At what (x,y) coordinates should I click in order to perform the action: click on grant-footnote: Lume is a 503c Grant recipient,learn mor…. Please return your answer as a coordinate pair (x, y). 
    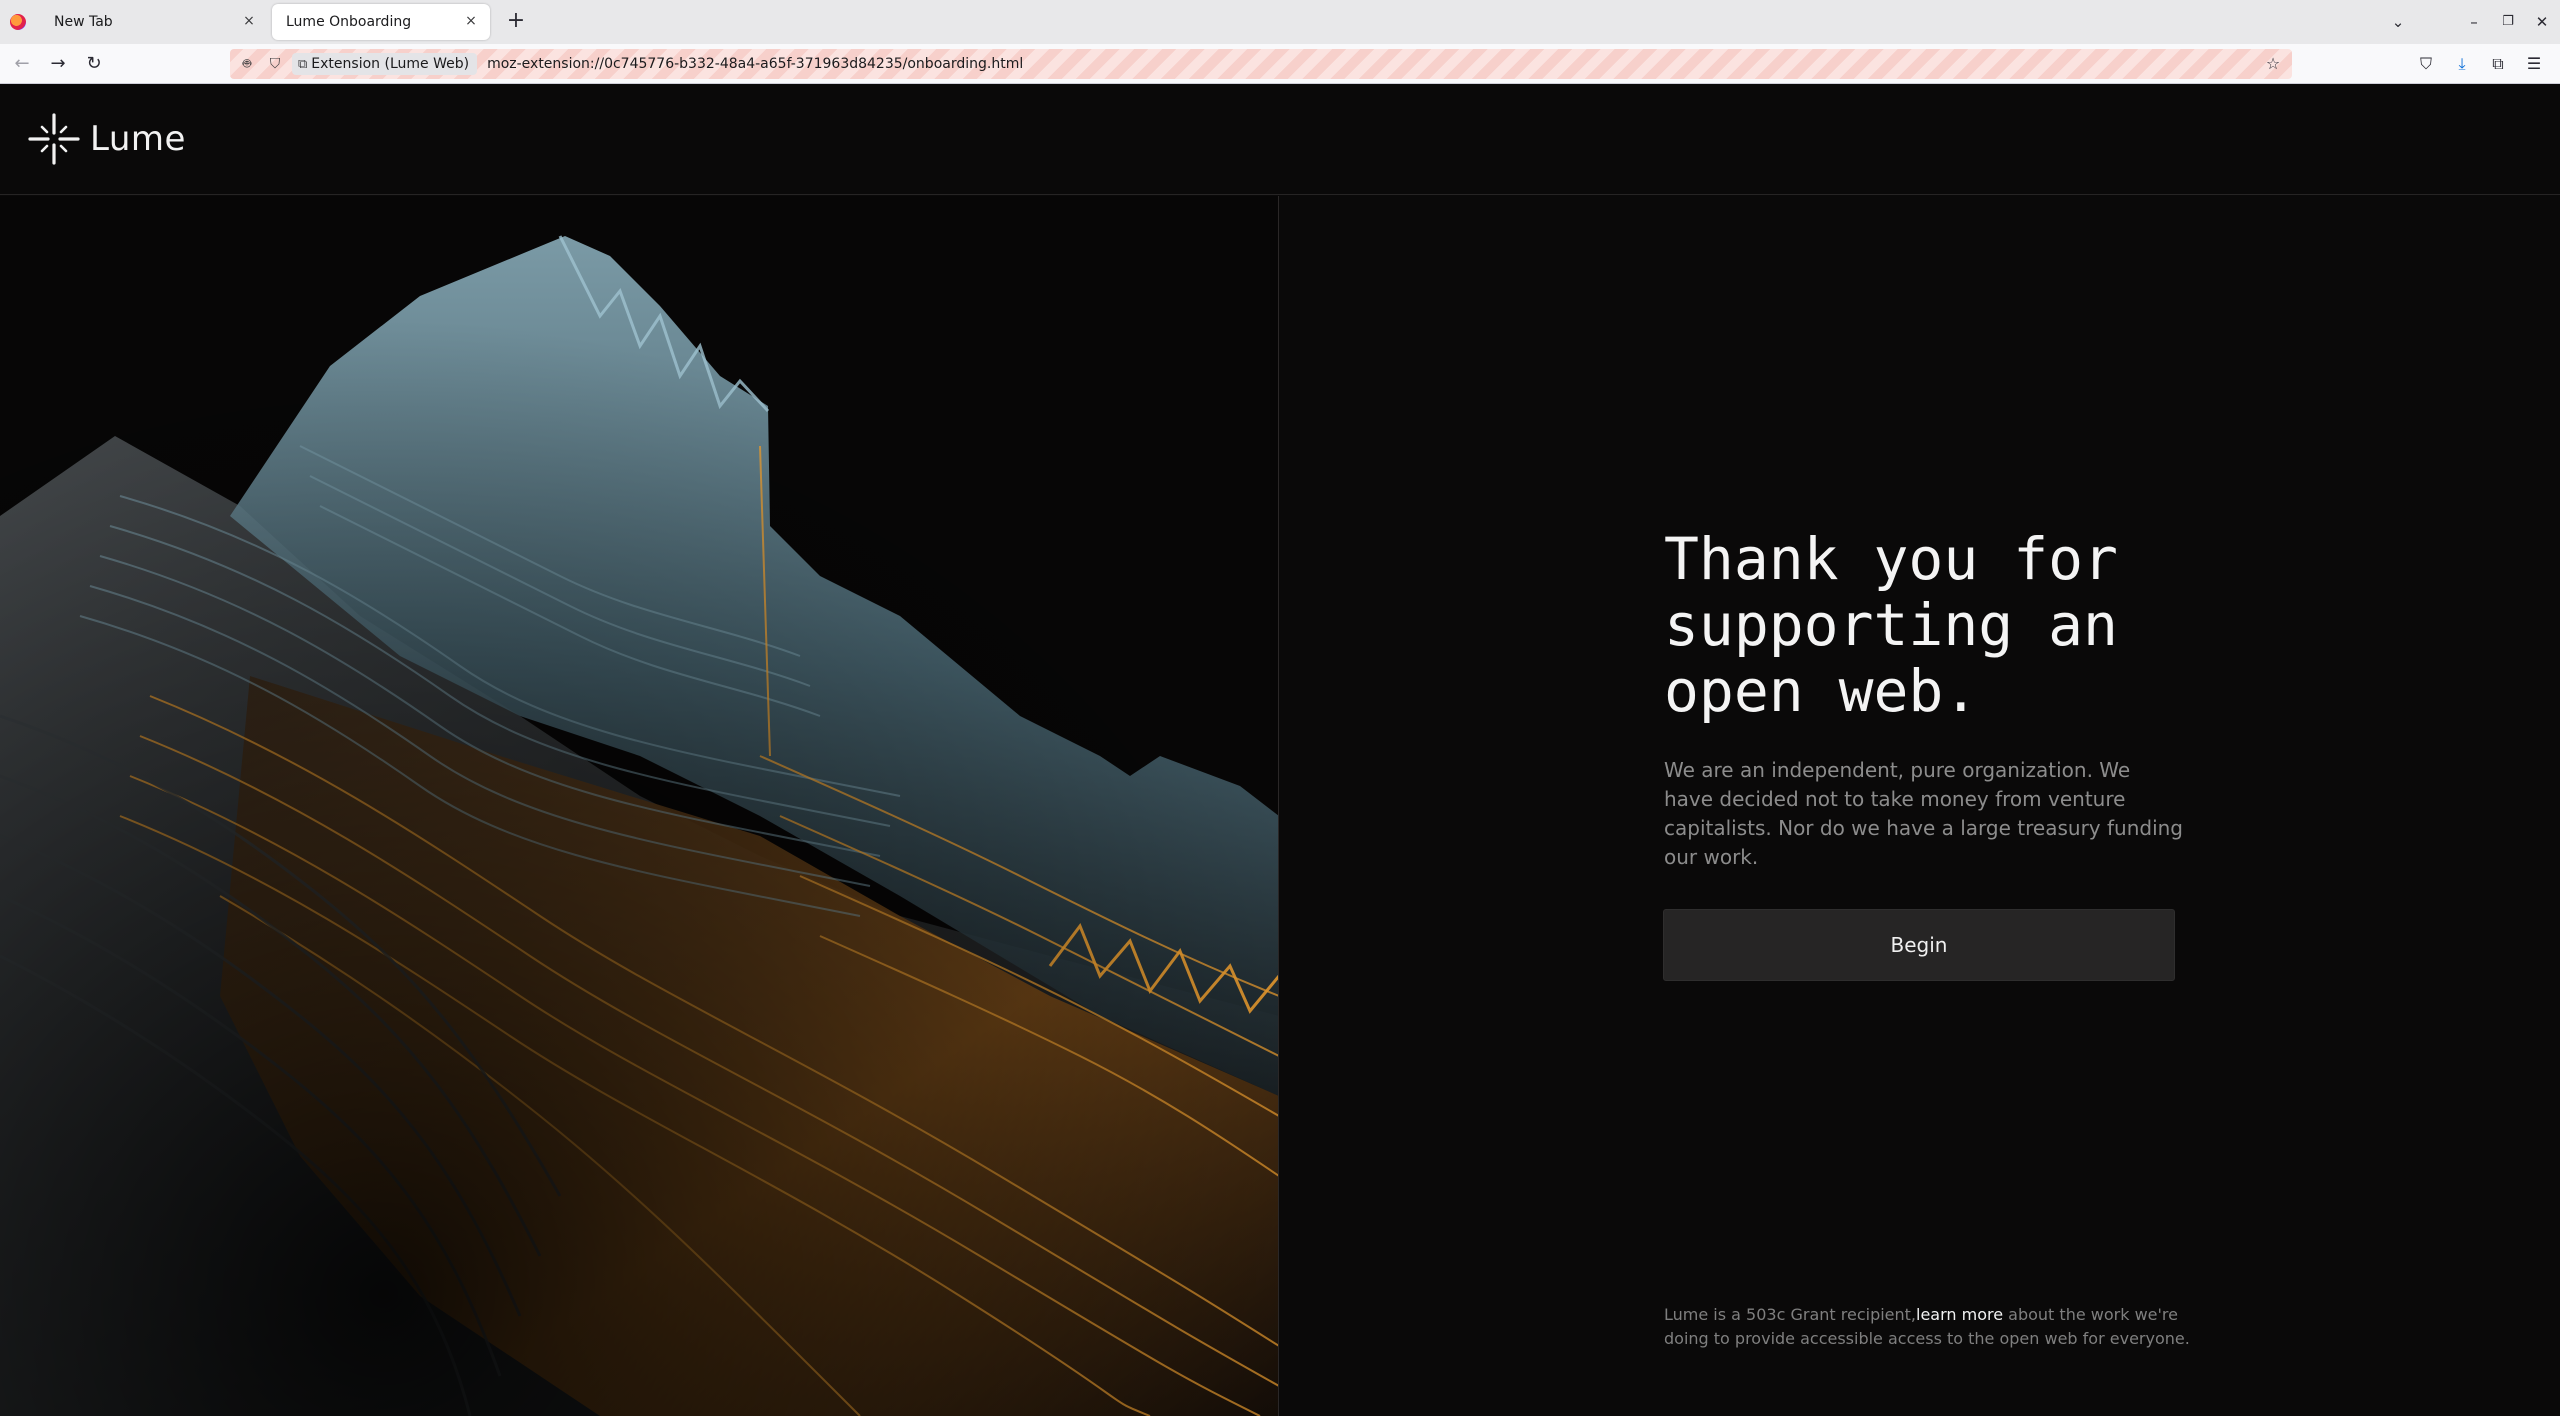
    Looking at the image, I should click on (1934, 1327).